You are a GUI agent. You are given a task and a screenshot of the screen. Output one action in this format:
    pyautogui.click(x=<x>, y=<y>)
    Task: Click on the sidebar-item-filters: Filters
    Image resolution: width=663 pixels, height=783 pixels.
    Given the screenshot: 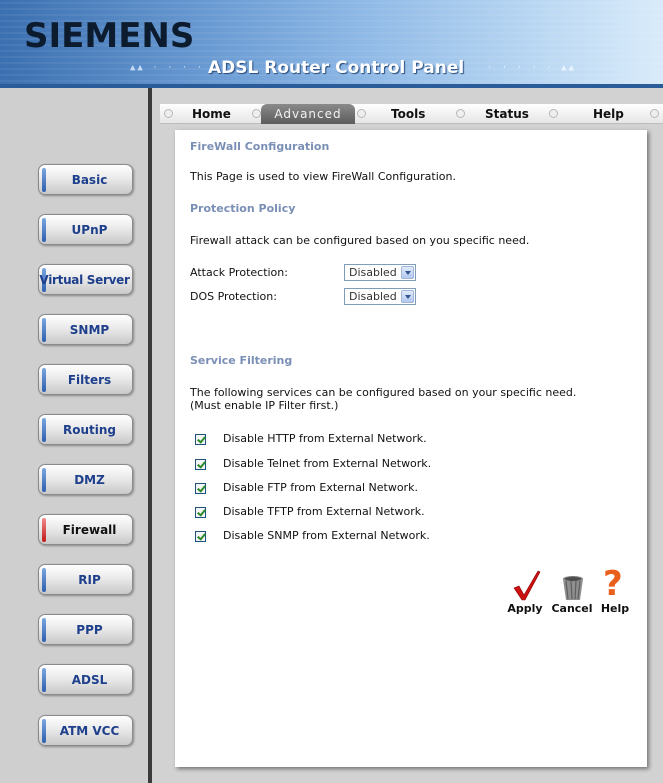 What is the action you would take?
    pyautogui.click(x=85, y=379)
    